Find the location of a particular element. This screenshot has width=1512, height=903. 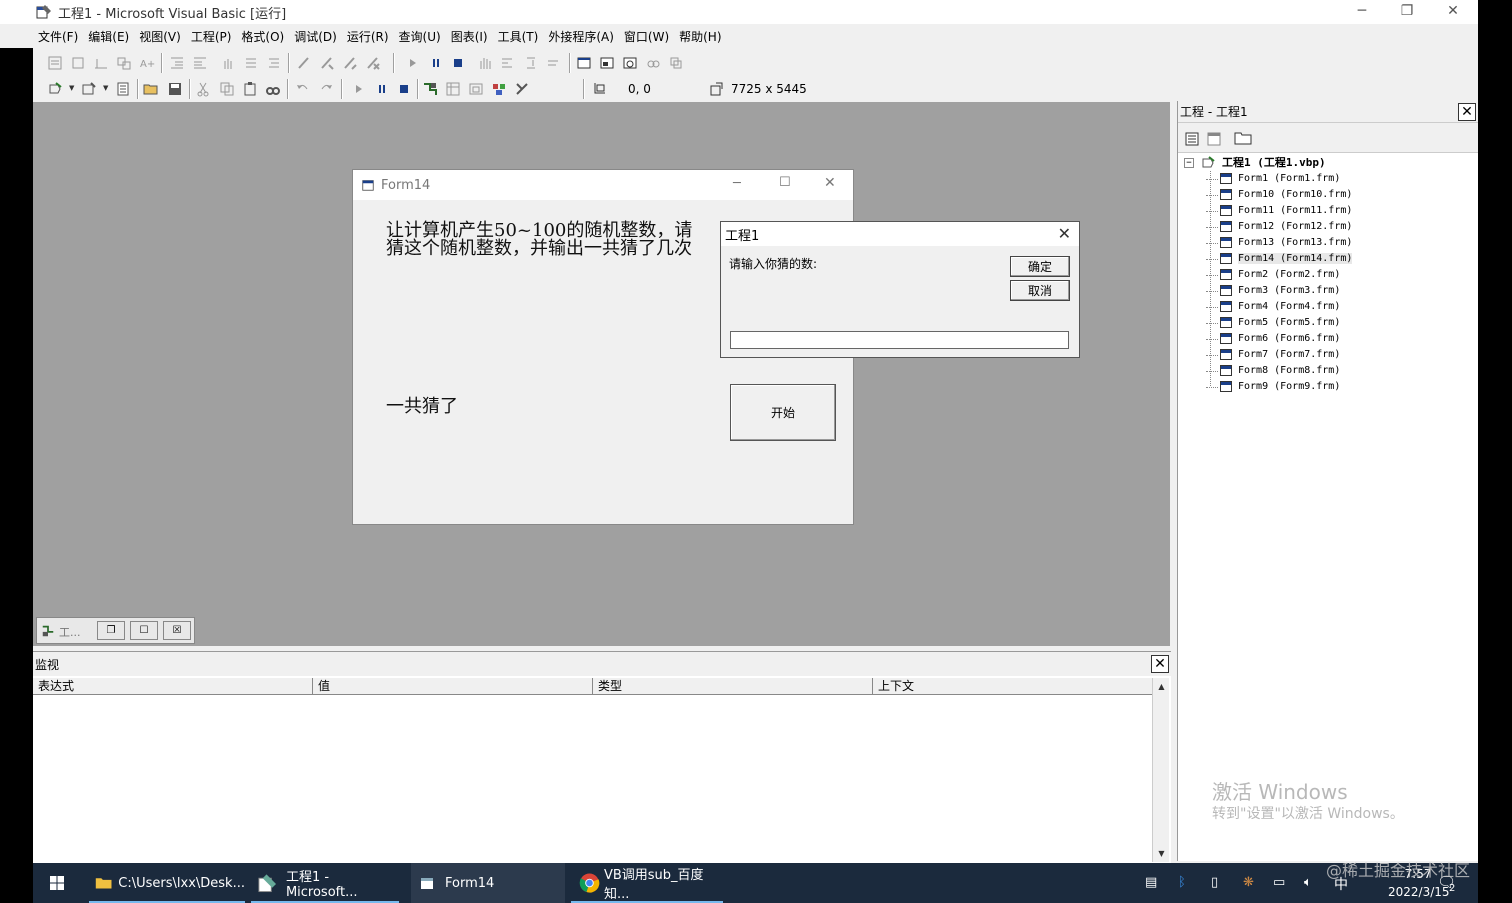

windows-start-button is located at coordinates (57, 883).